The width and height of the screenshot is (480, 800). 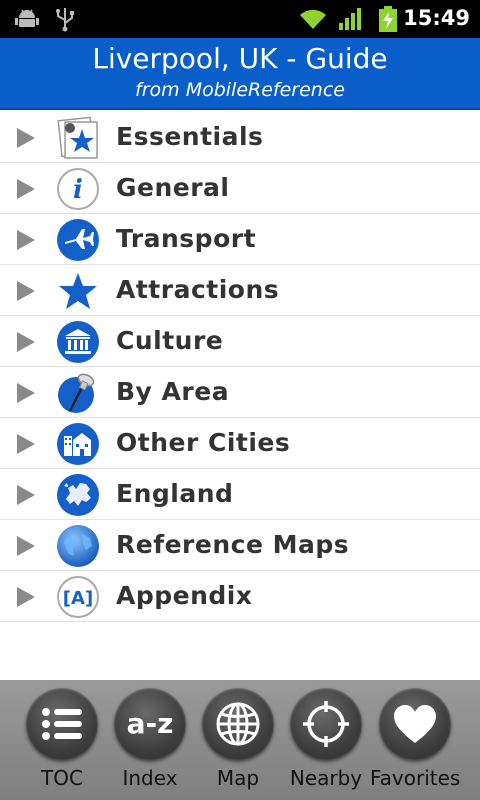 What do you see at coordinates (175, 493) in the screenshot?
I see `menu-item-label: England` at bounding box center [175, 493].